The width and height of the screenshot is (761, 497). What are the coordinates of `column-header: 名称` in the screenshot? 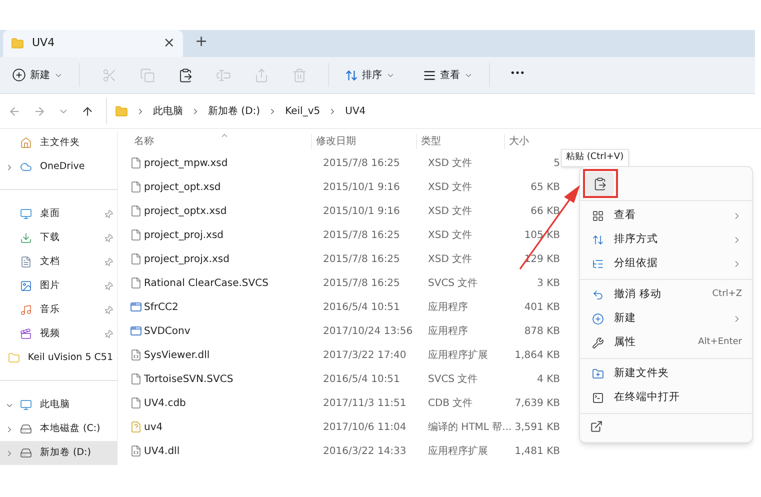 It's located at (218, 141).